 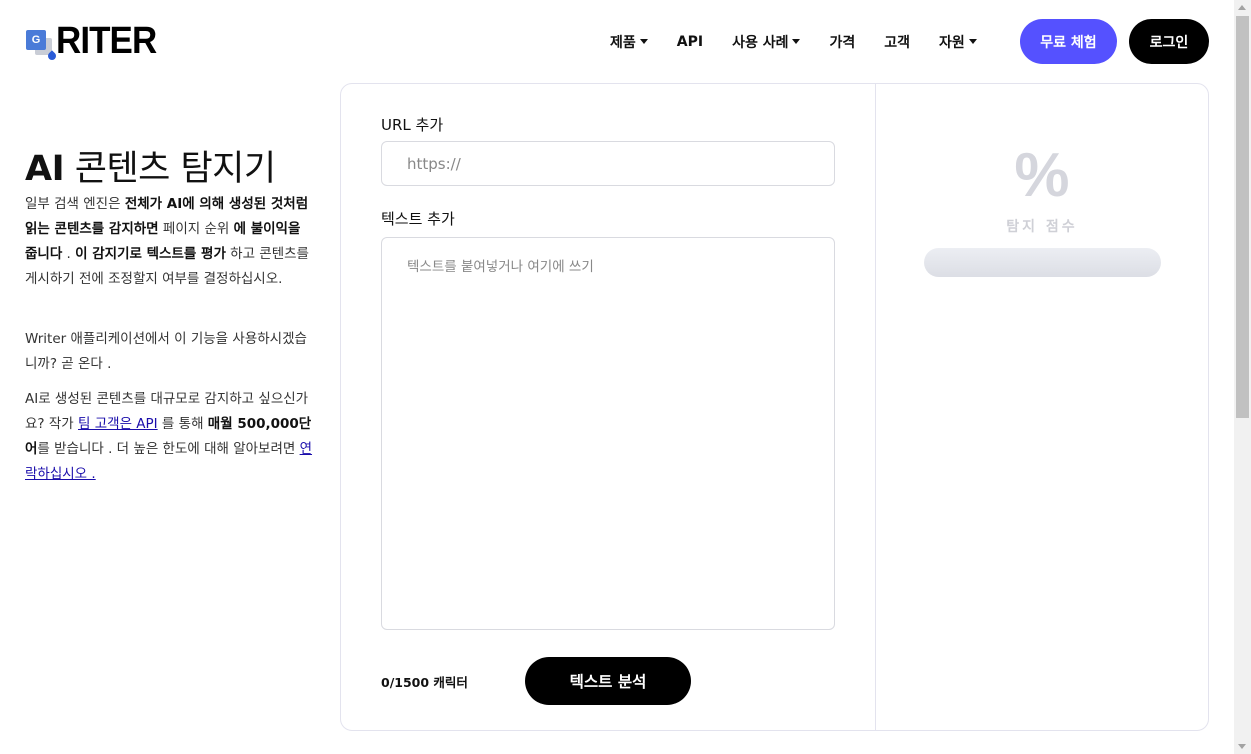 I want to click on nav-item-resources: 자원, so click(x=958, y=42).